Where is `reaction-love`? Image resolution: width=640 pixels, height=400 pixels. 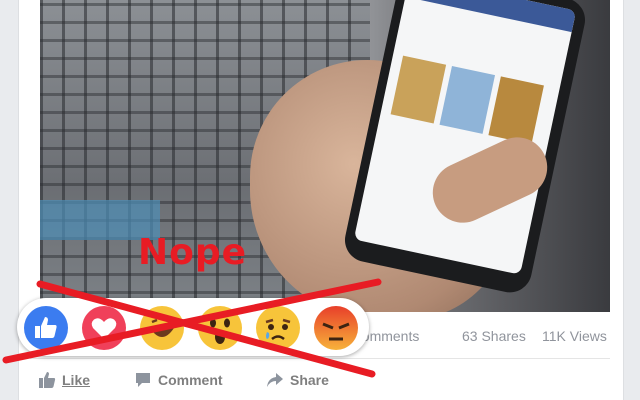 reaction-love is located at coordinates (104, 328).